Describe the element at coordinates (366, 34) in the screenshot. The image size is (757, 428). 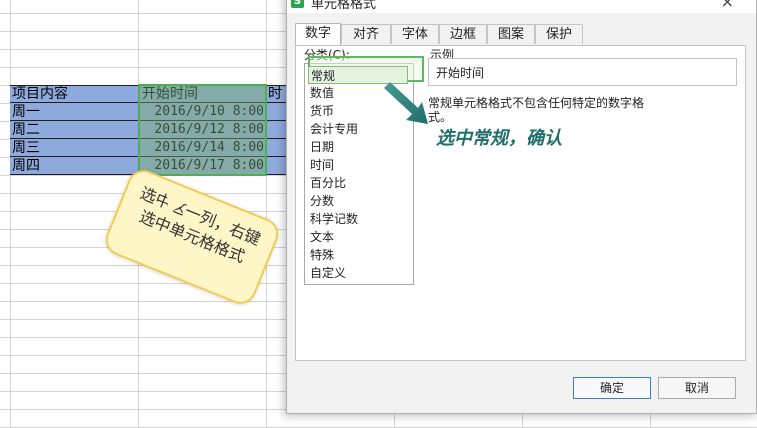
I see `tab-alignment: 对齐` at that location.